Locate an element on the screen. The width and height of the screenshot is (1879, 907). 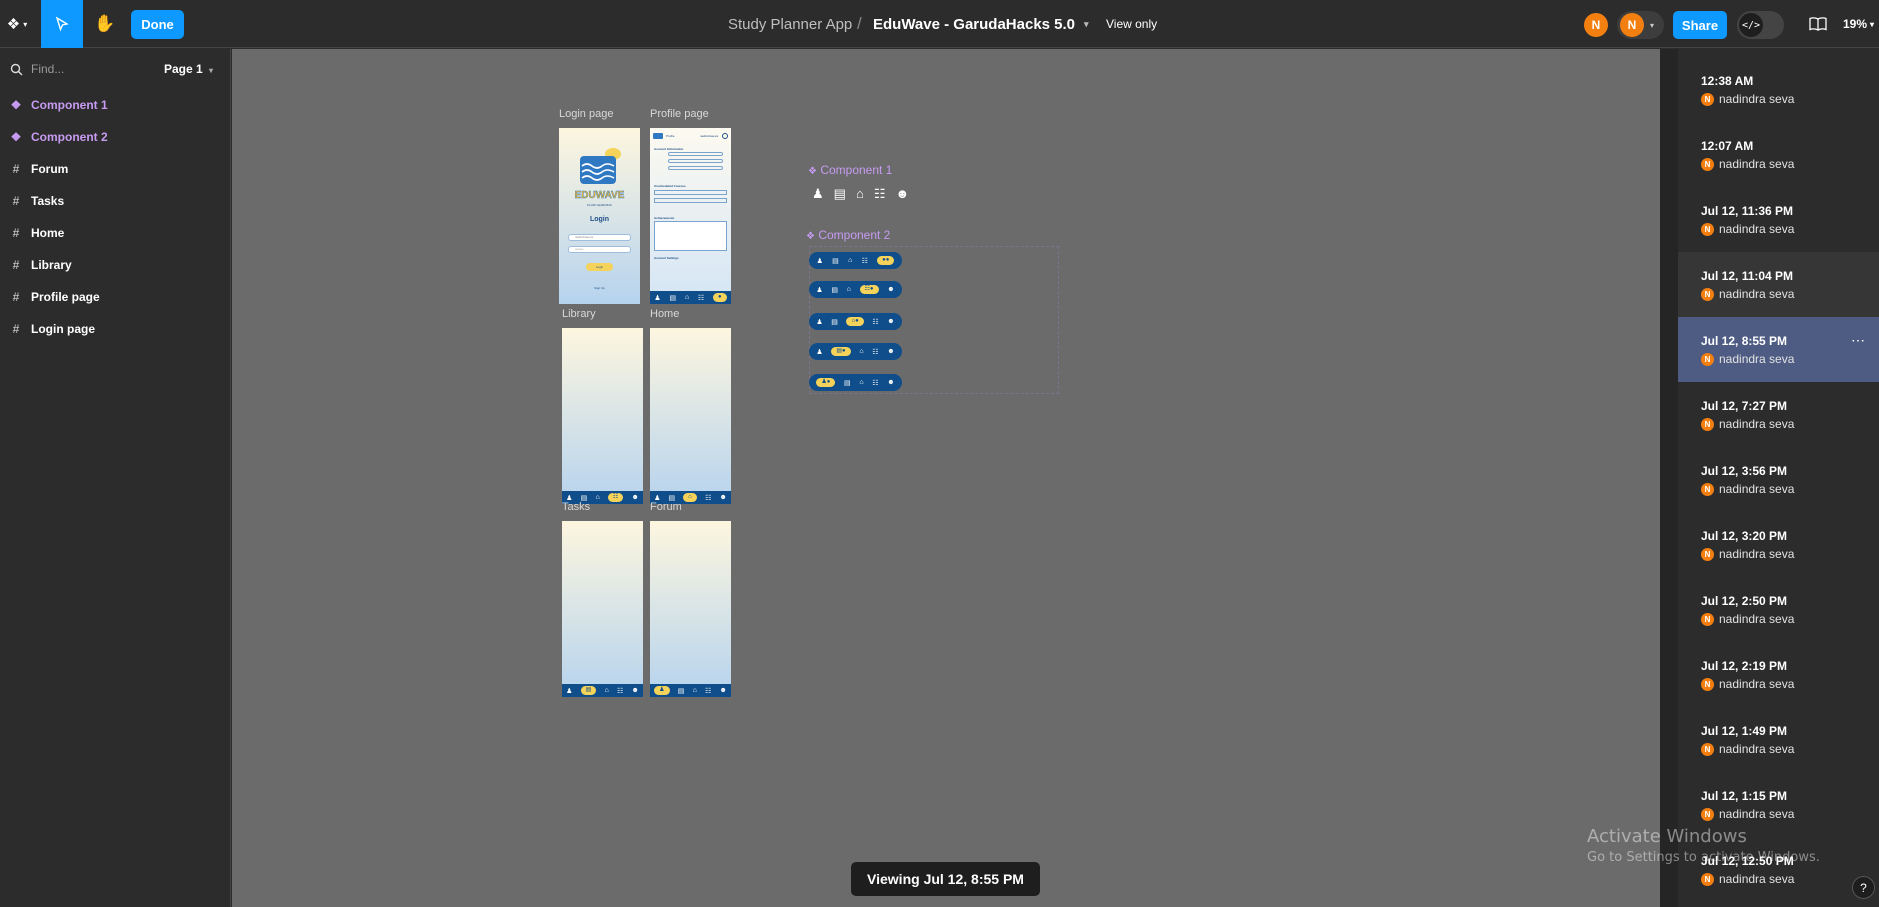
component-2-label: ❖ Component 2 is located at coordinates (848, 235).